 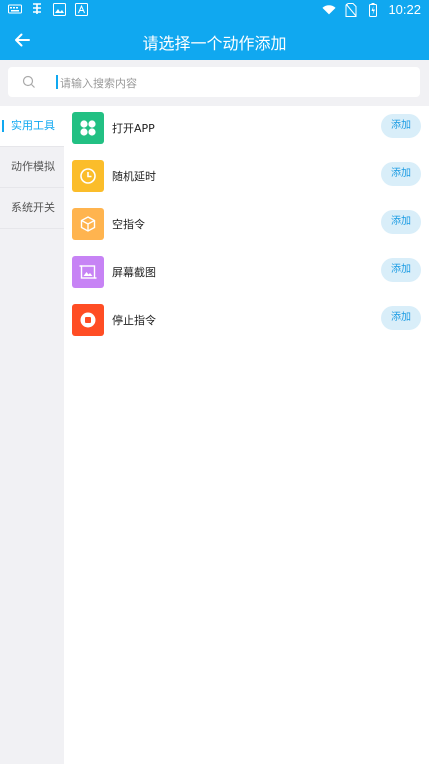 I want to click on list-item-stop-command: 停止指令 添加, so click(x=246, y=322).